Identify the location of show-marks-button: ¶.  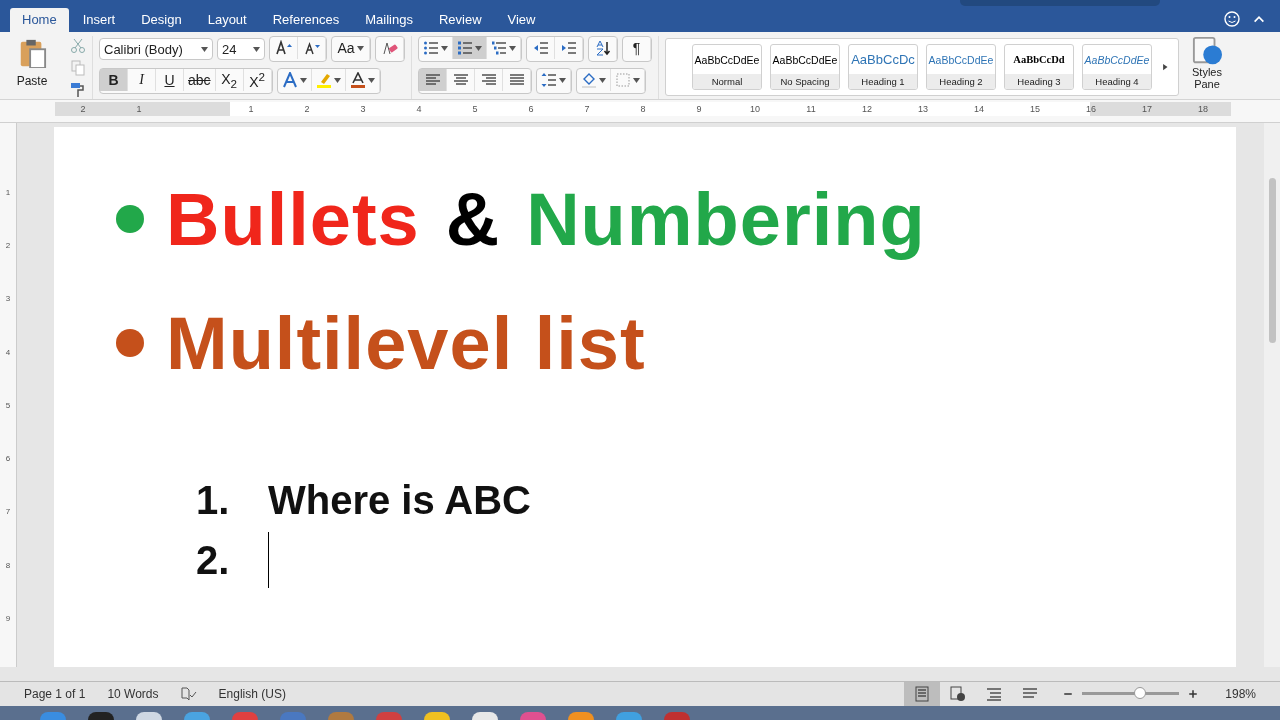
(637, 48).